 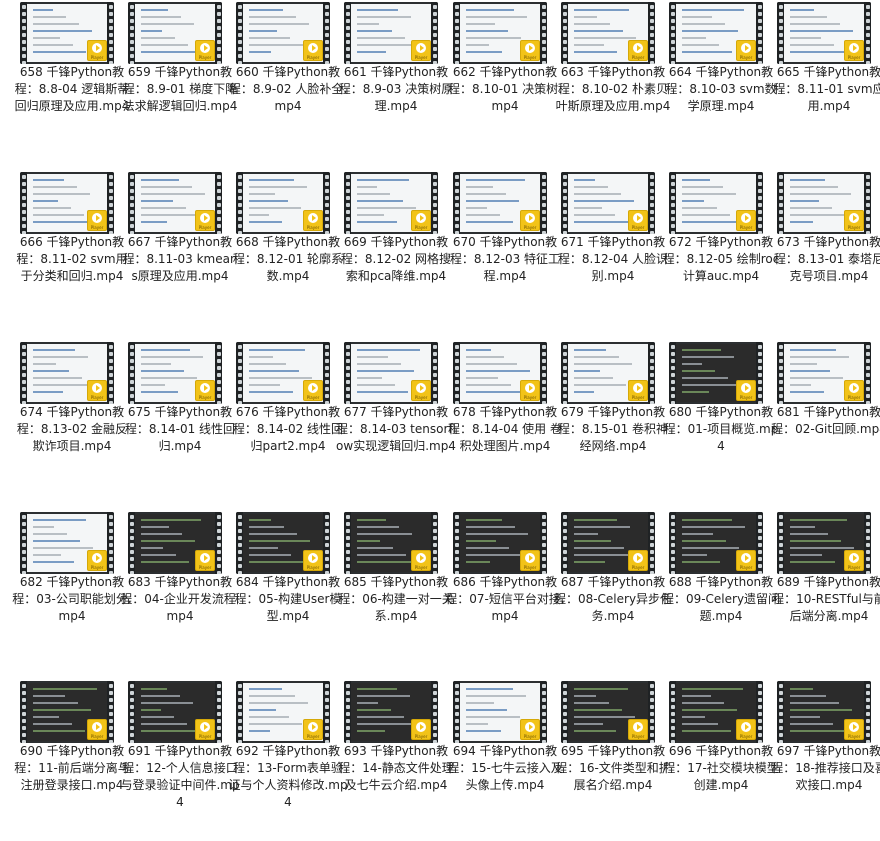 I want to click on file-item: Player 684 千锋Python教程：05-构建User模型.mp4, so click(x=288, y=592).